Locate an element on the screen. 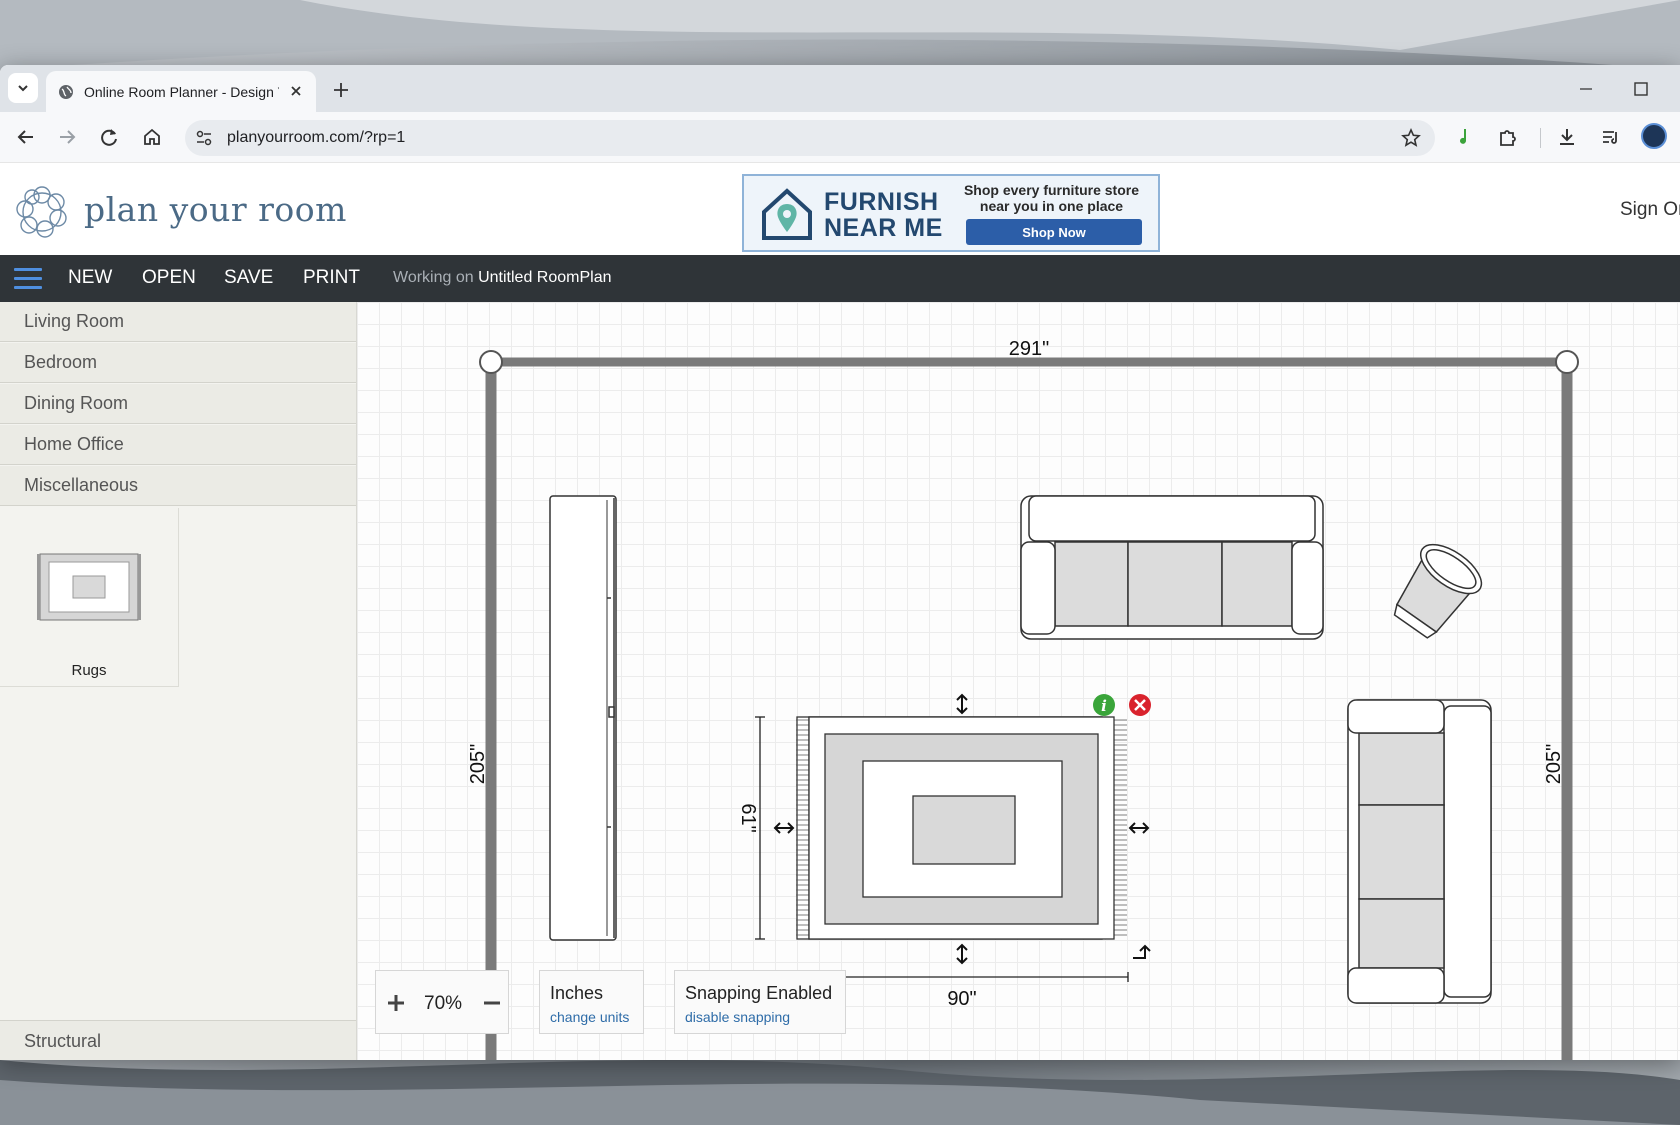 This screenshot has height=1125, width=1680. extensions-icon is located at coordinates (1508, 137).